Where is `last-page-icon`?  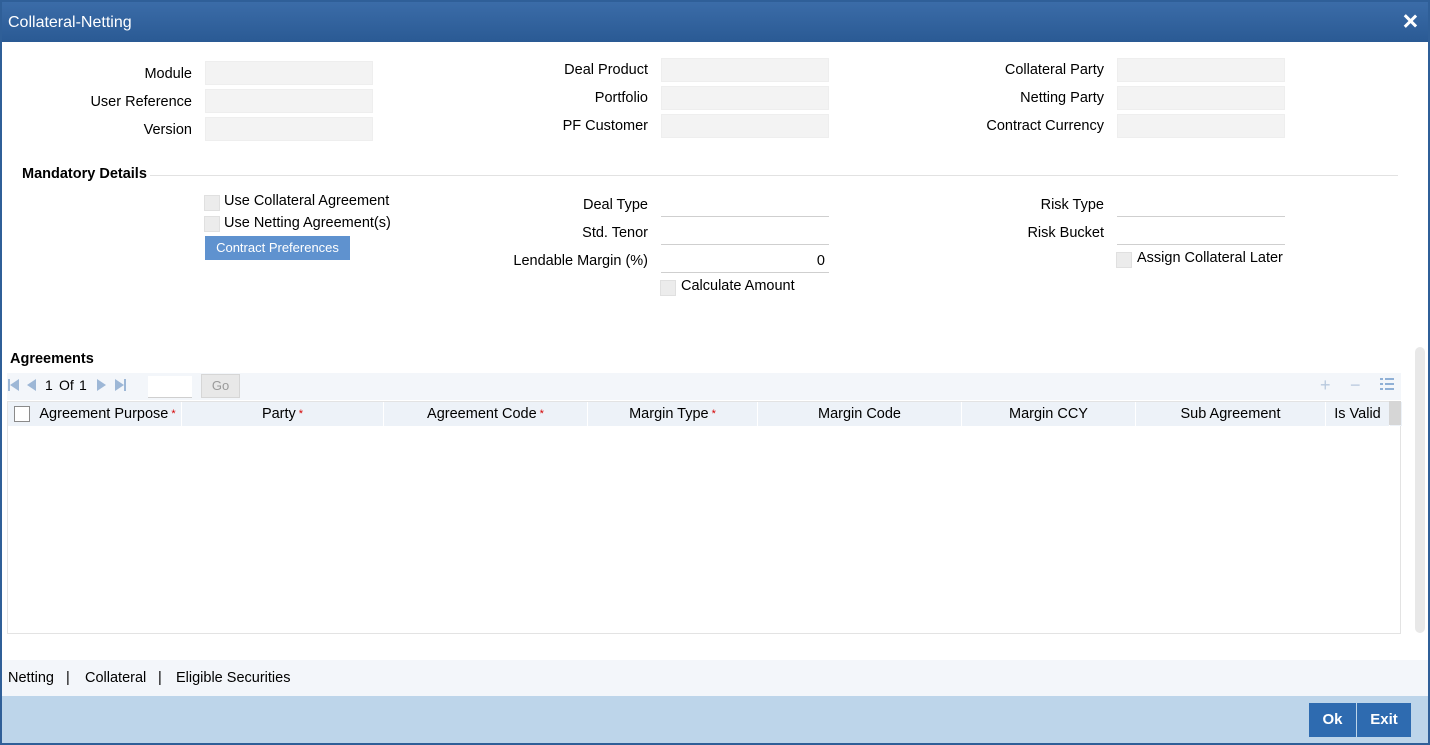
last-page-icon is located at coordinates (121, 385).